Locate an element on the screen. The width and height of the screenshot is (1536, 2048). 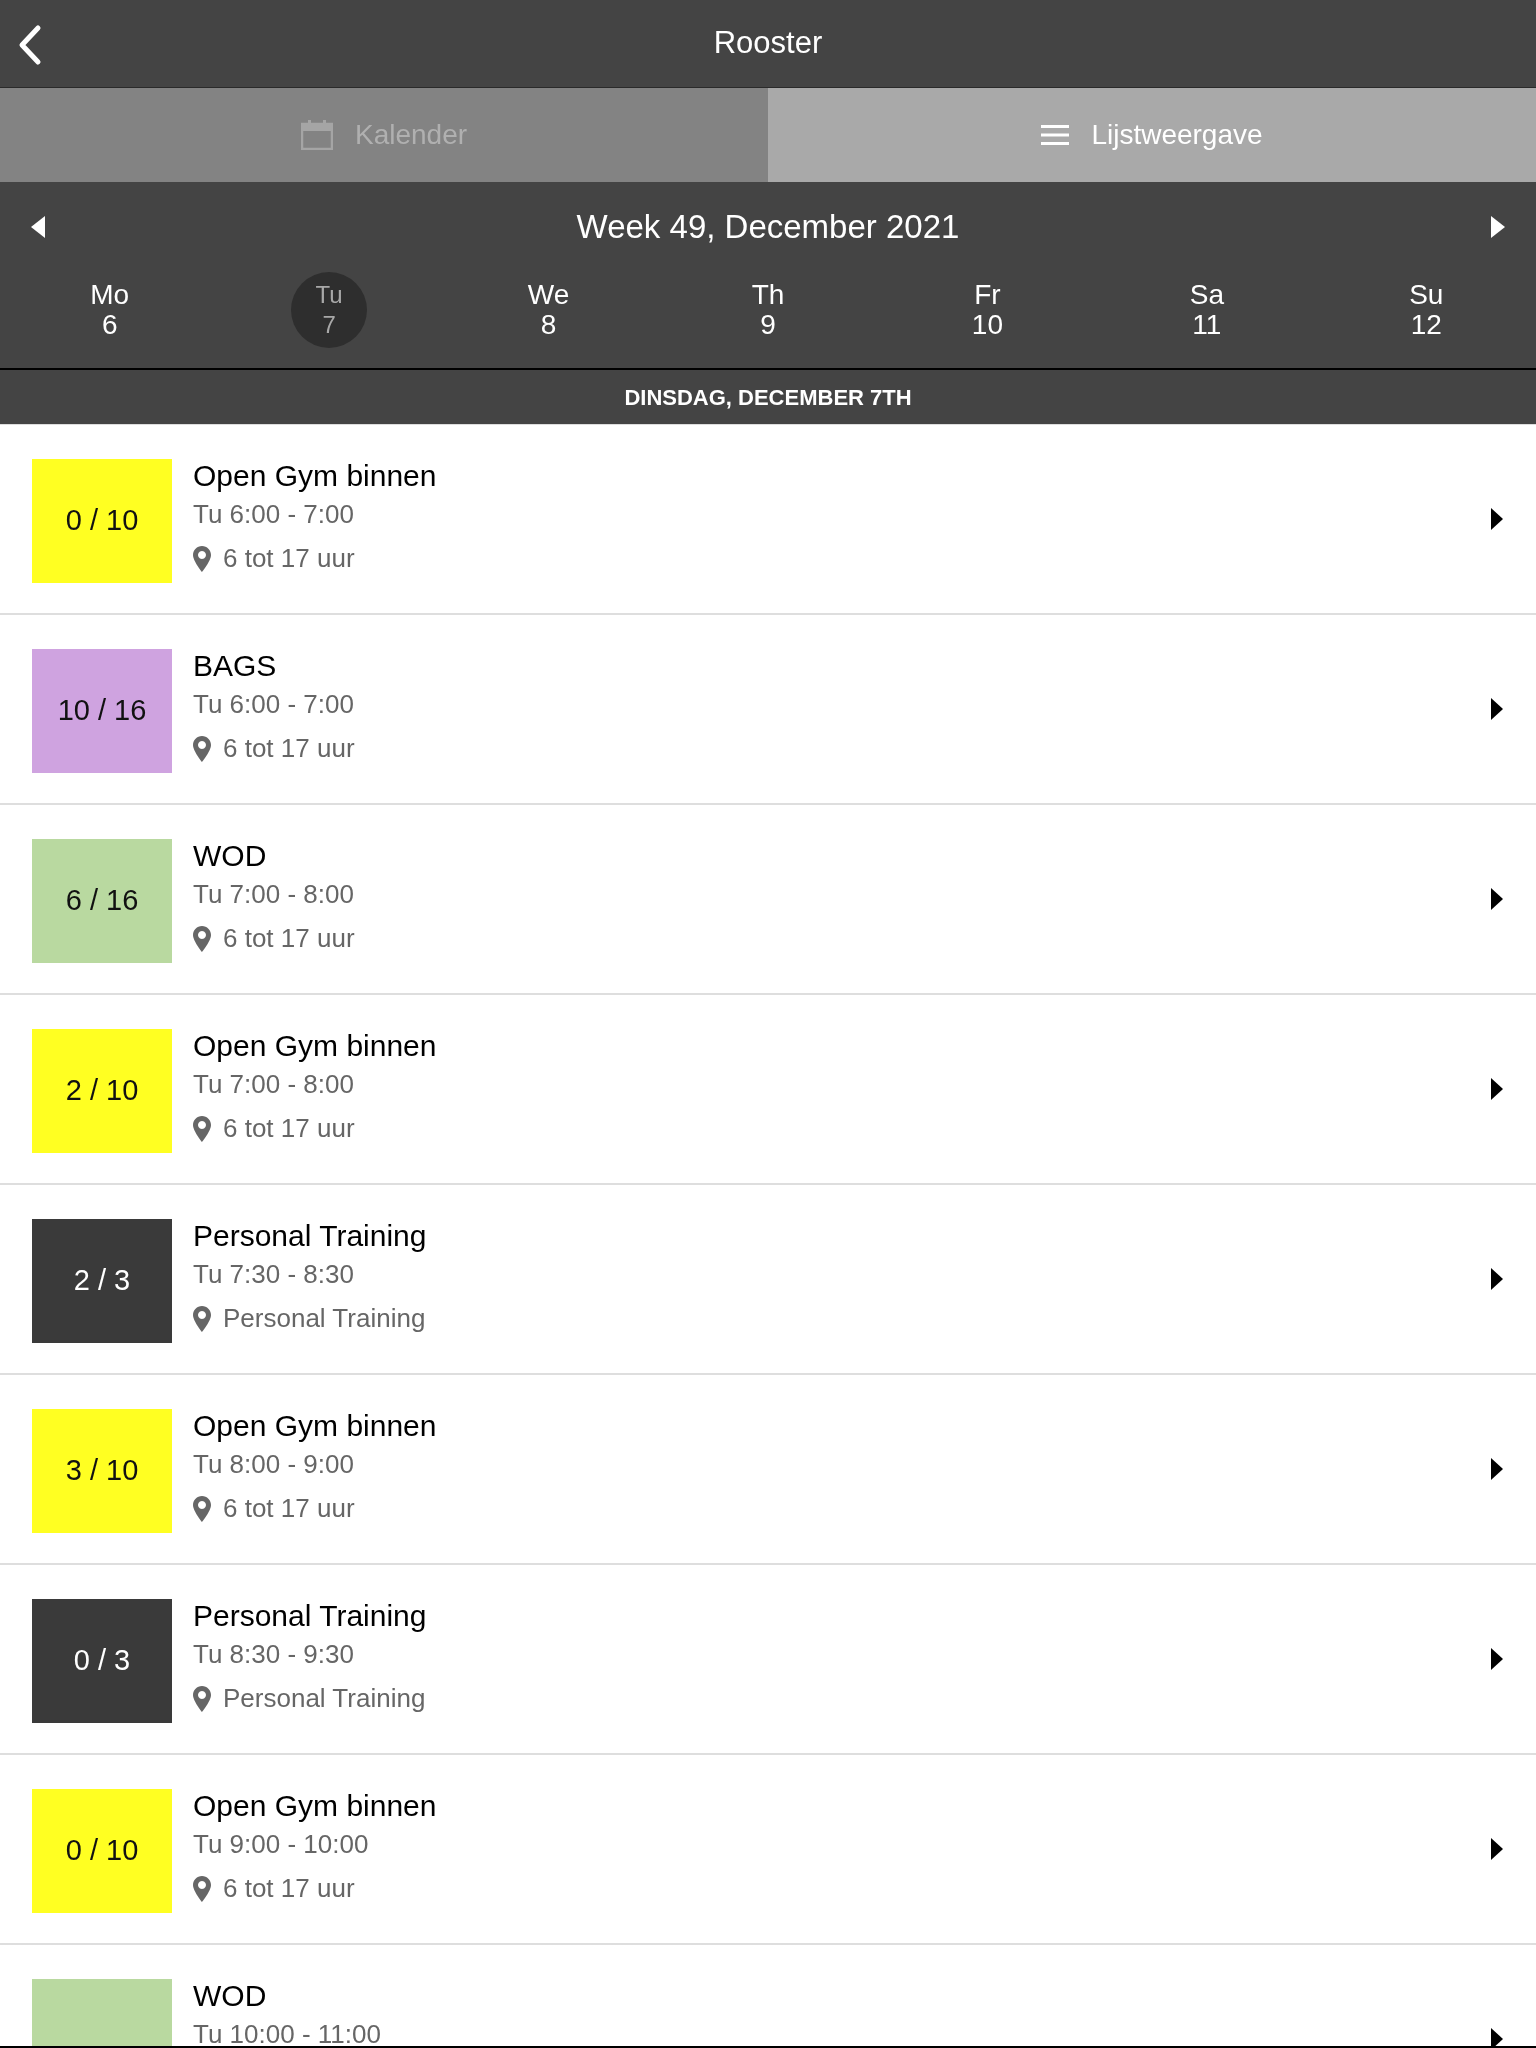
previous-icon is located at coordinates (38, 227).